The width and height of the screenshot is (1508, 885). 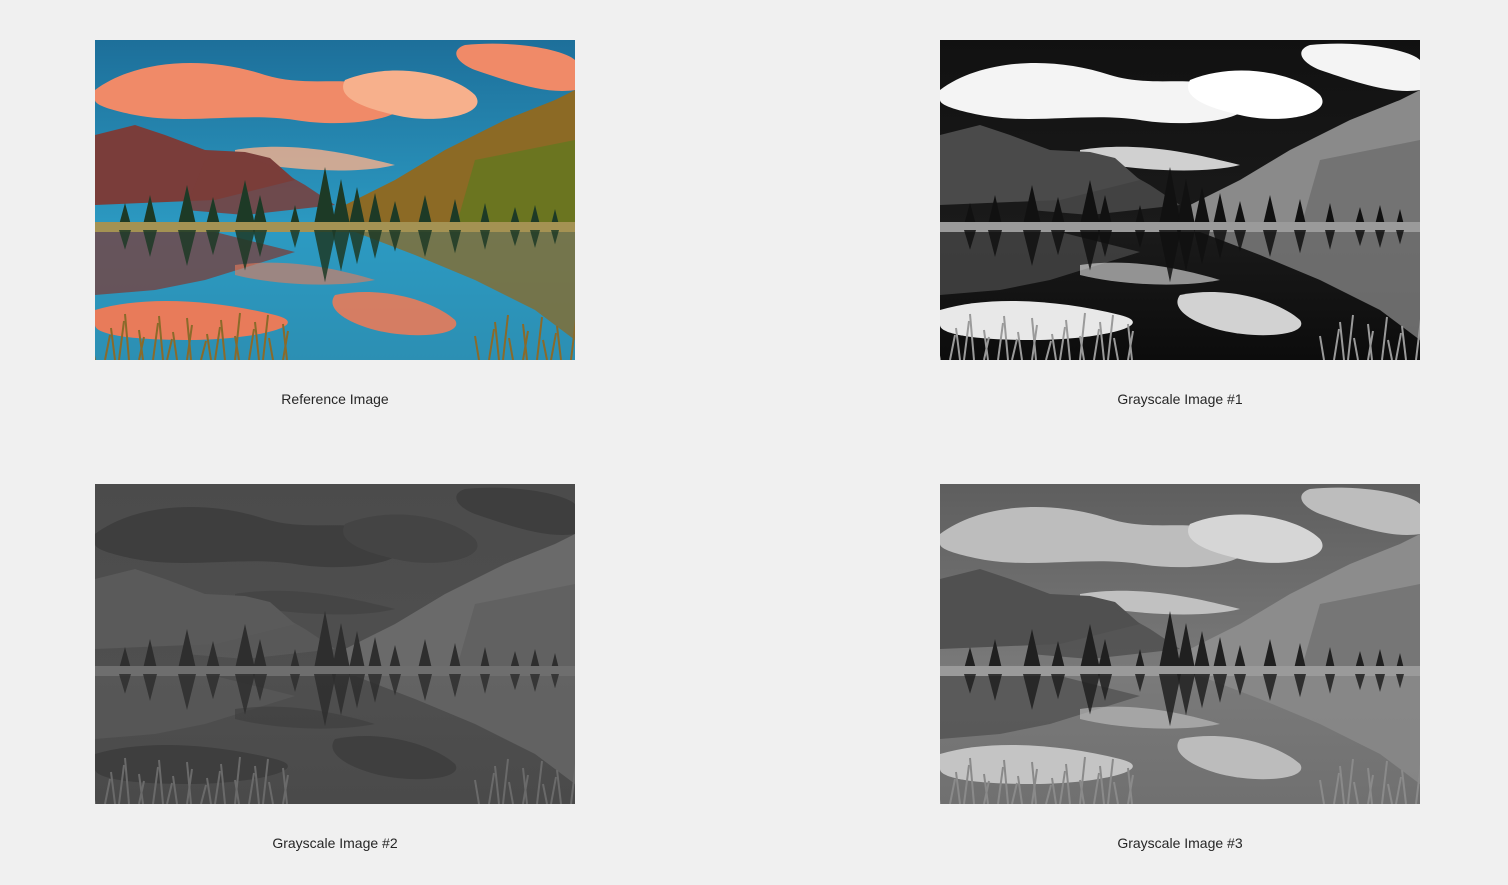 What do you see at coordinates (1180, 843) in the screenshot?
I see `grayscale-image-3-caption: Grayscale Image #3` at bounding box center [1180, 843].